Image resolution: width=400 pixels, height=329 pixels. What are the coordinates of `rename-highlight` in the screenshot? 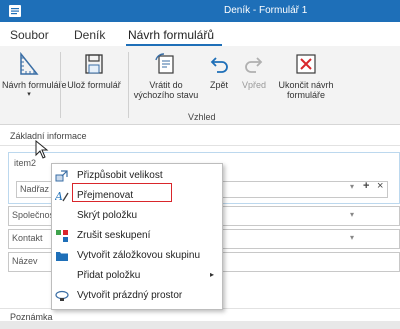 It's located at (122, 192).